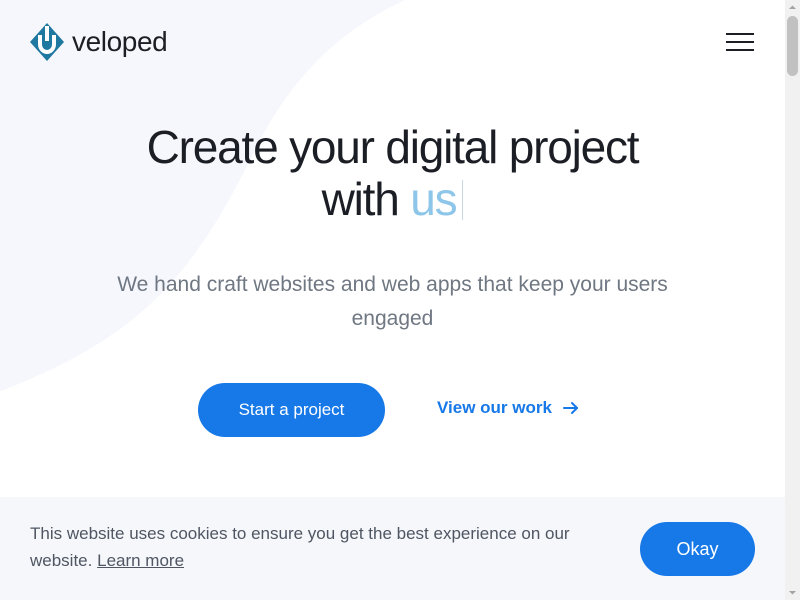 This screenshot has height=600, width=800. What do you see at coordinates (494, 407) in the screenshot?
I see `view-our-work-label: View our work` at bounding box center [494, 407].